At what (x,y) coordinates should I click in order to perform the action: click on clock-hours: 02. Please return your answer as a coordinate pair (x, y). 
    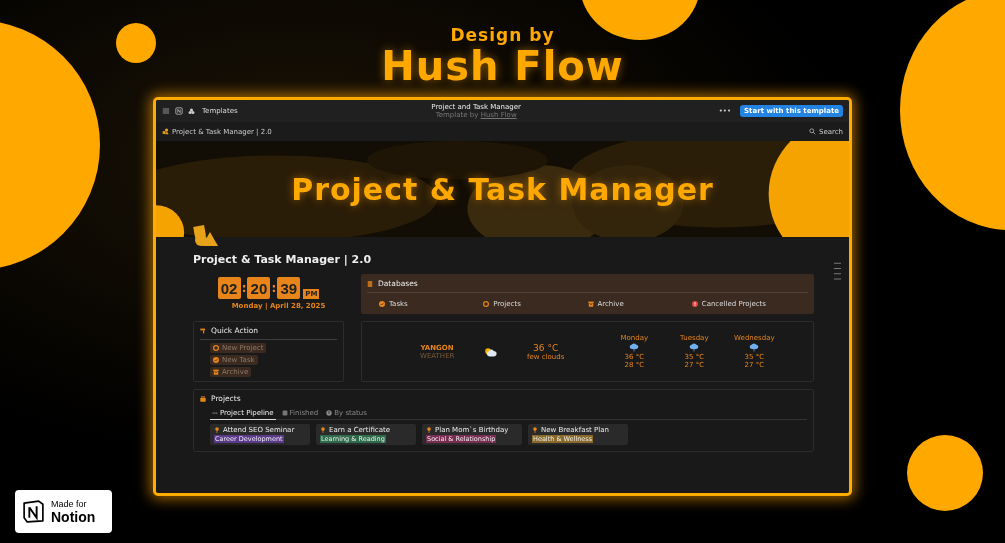
    Looking at the image, I should click on (229, 288).